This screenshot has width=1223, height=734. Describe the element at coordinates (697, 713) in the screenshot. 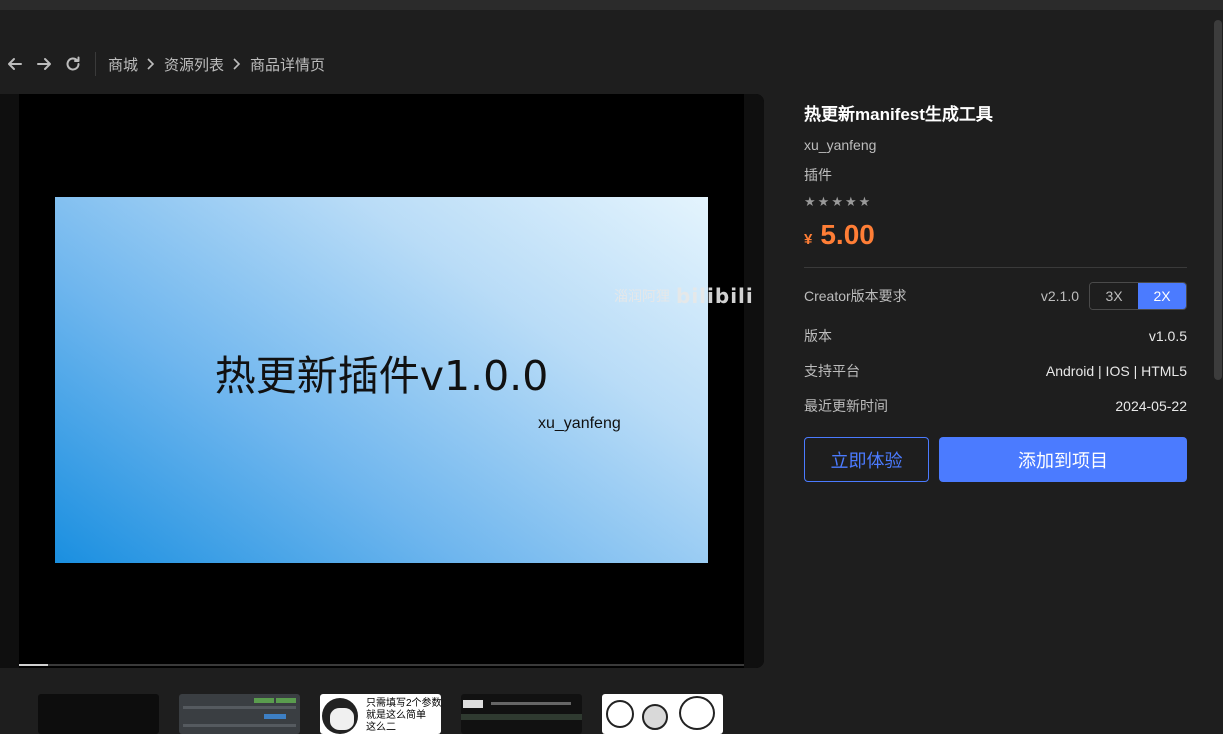

I see `speech-bubble-icon` at that location.